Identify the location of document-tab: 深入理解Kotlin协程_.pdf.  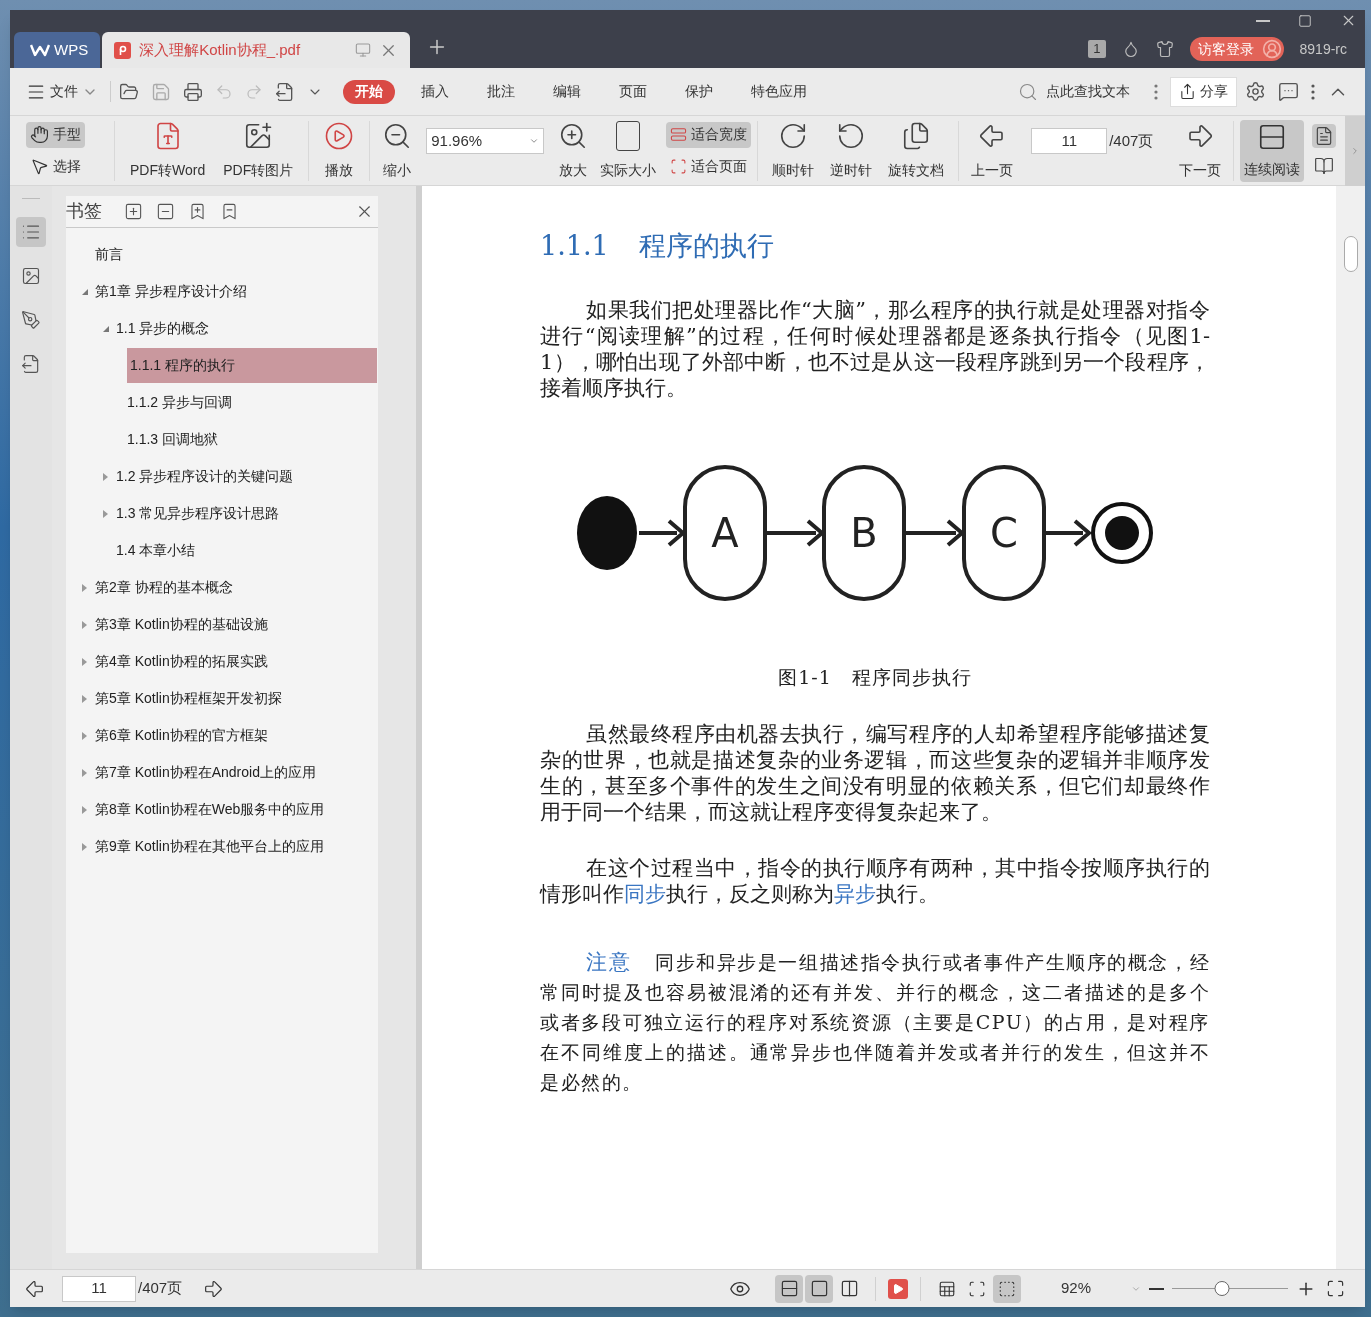
(256, 50).